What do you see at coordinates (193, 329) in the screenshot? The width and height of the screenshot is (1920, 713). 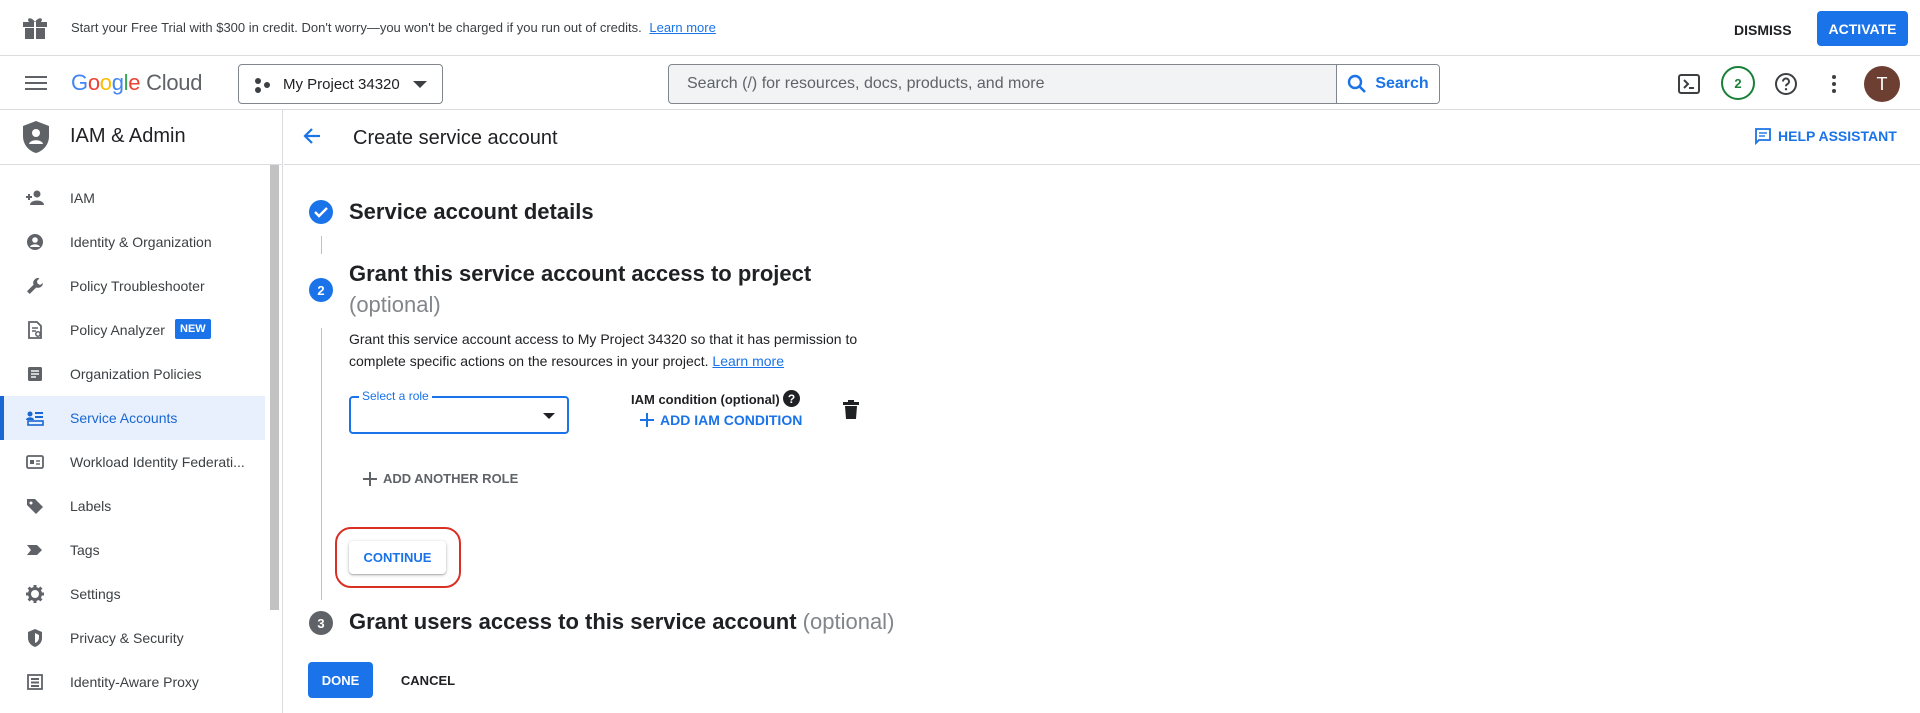 I see `new-badge: NEW` at bounding box center [193, 329].